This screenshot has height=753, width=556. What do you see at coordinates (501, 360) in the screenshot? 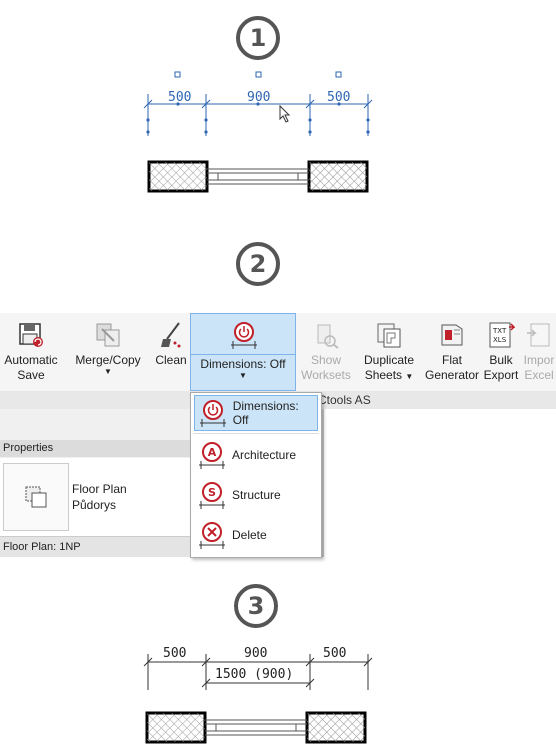
I see `bulk-export-label-1: Bulk` at bounding box center [501, 360].